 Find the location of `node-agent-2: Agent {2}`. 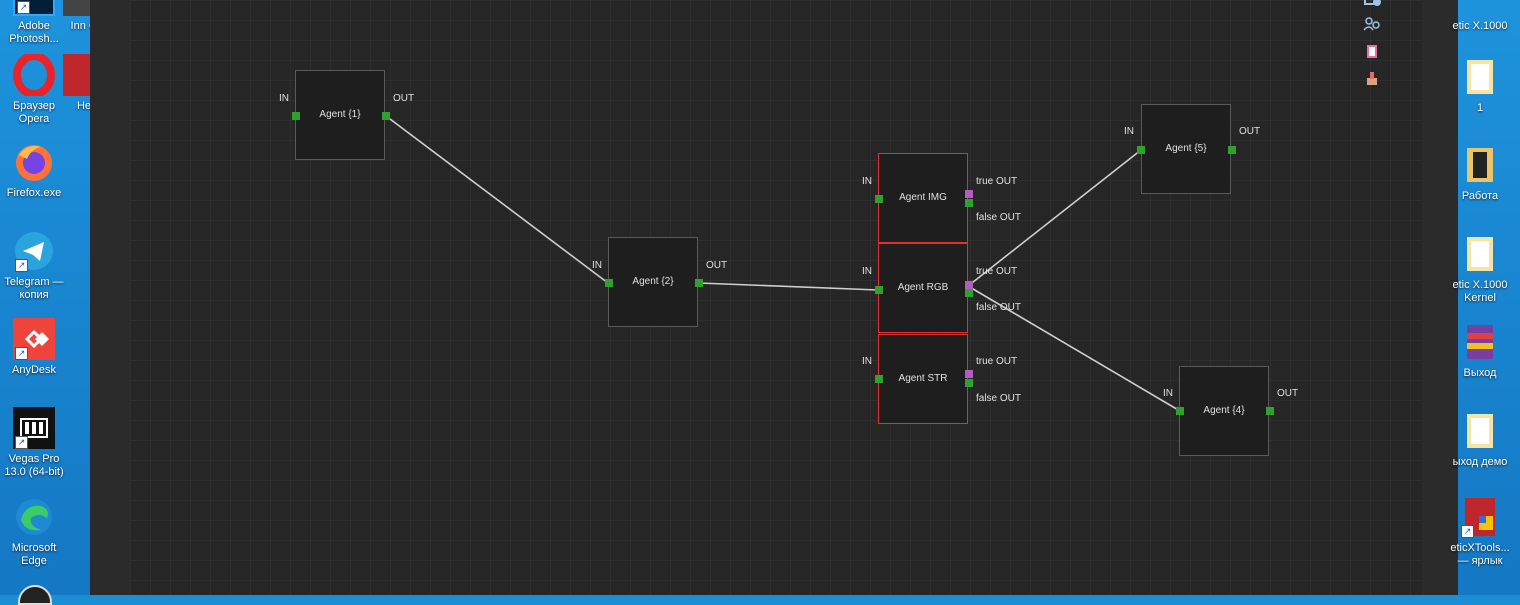

node-agent-2: Agent {2} is located at coordinates (653, 282).